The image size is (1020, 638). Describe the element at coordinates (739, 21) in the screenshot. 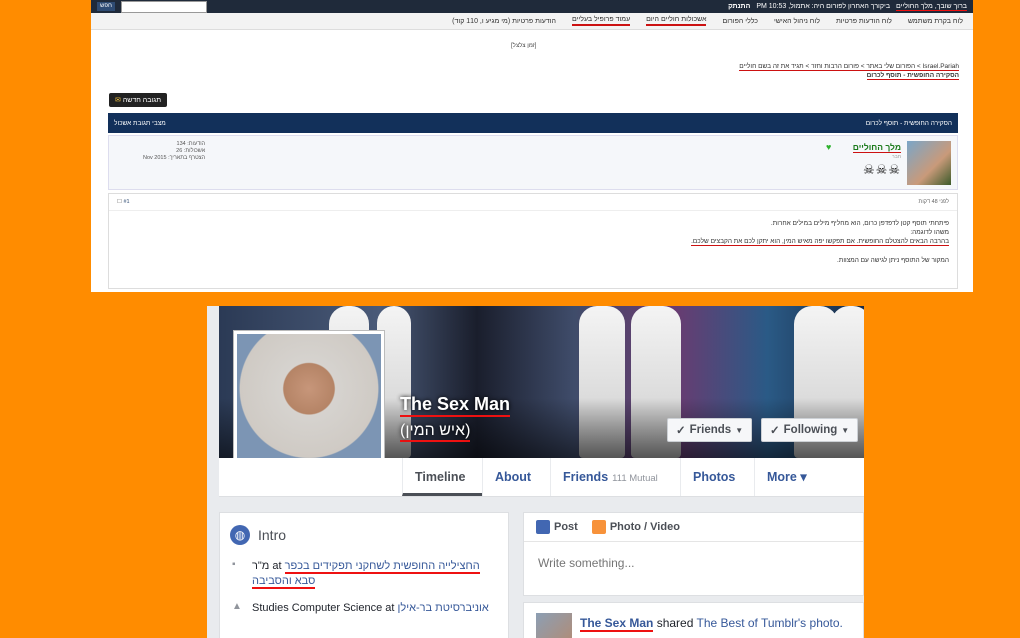

I see `forum-nav-item: כללי הפורום` at that location.